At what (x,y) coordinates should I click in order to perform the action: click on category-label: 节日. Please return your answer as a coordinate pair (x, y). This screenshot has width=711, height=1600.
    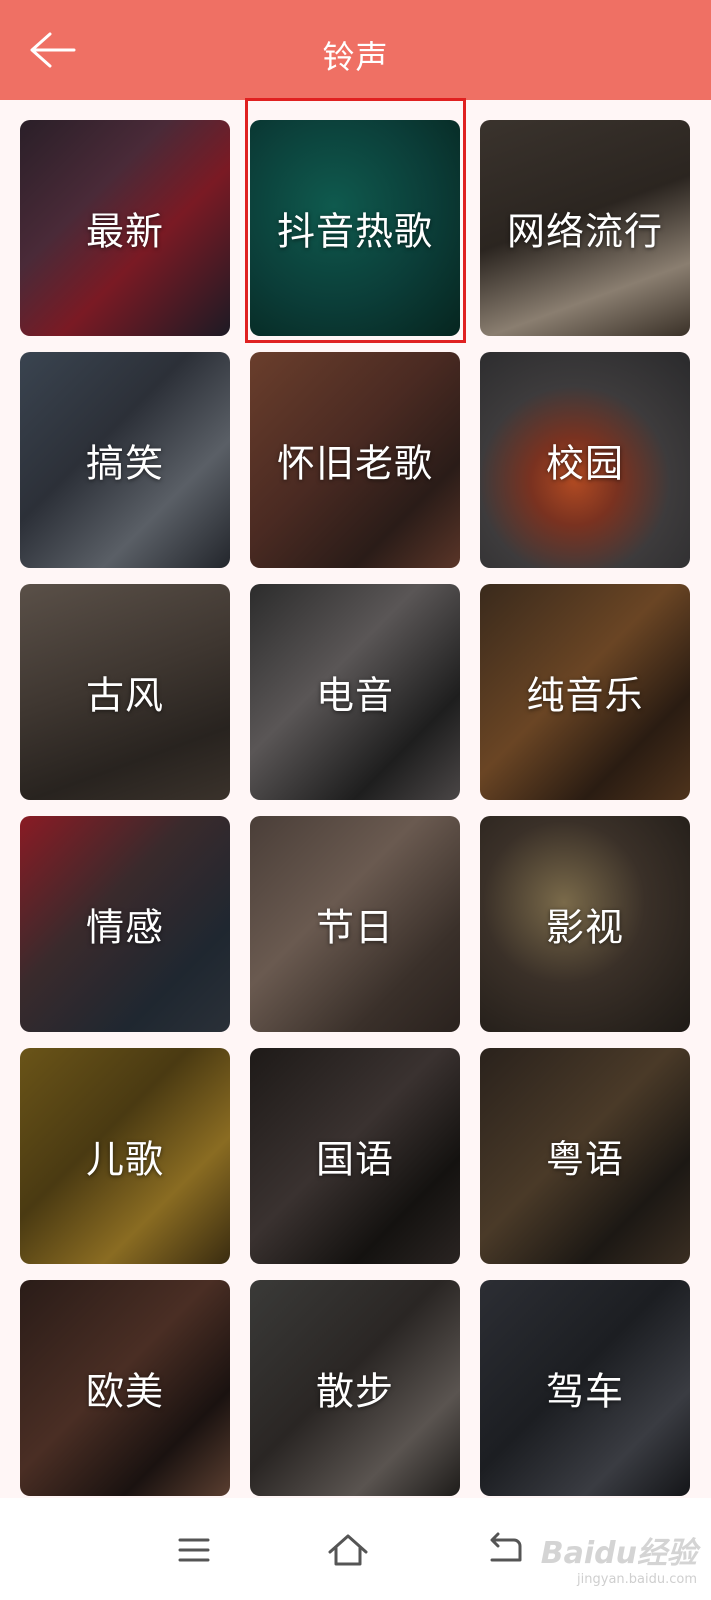
    Looking at the image, I should click on (354, 927).